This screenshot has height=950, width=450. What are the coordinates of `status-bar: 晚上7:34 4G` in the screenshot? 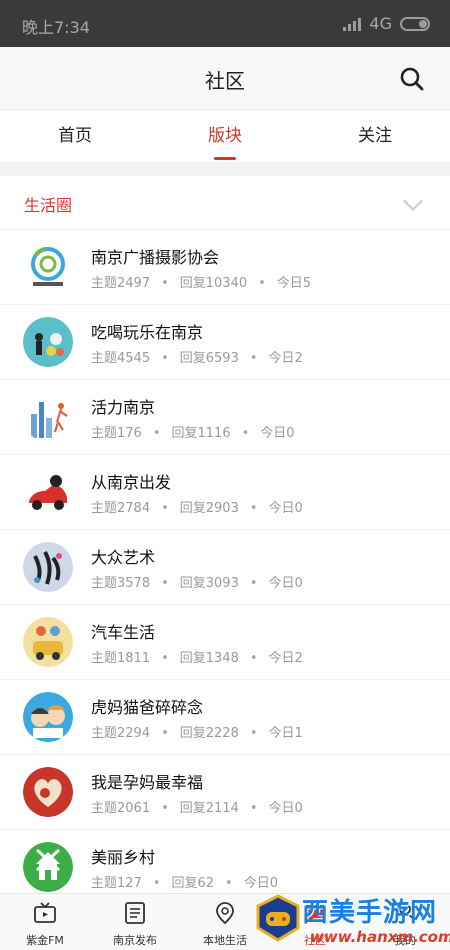 It's located at (225, 23).